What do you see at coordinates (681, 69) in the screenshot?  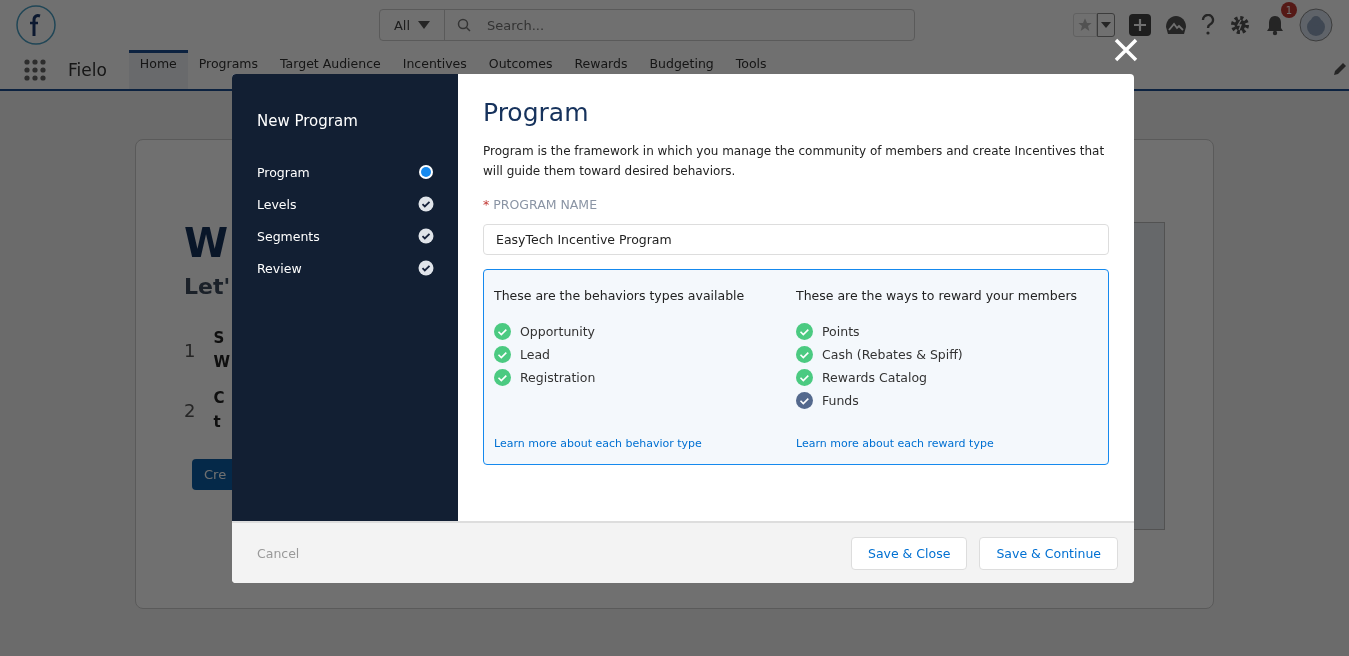 I see `nav-tab: Budgeting` at bounding box center [681, 69].